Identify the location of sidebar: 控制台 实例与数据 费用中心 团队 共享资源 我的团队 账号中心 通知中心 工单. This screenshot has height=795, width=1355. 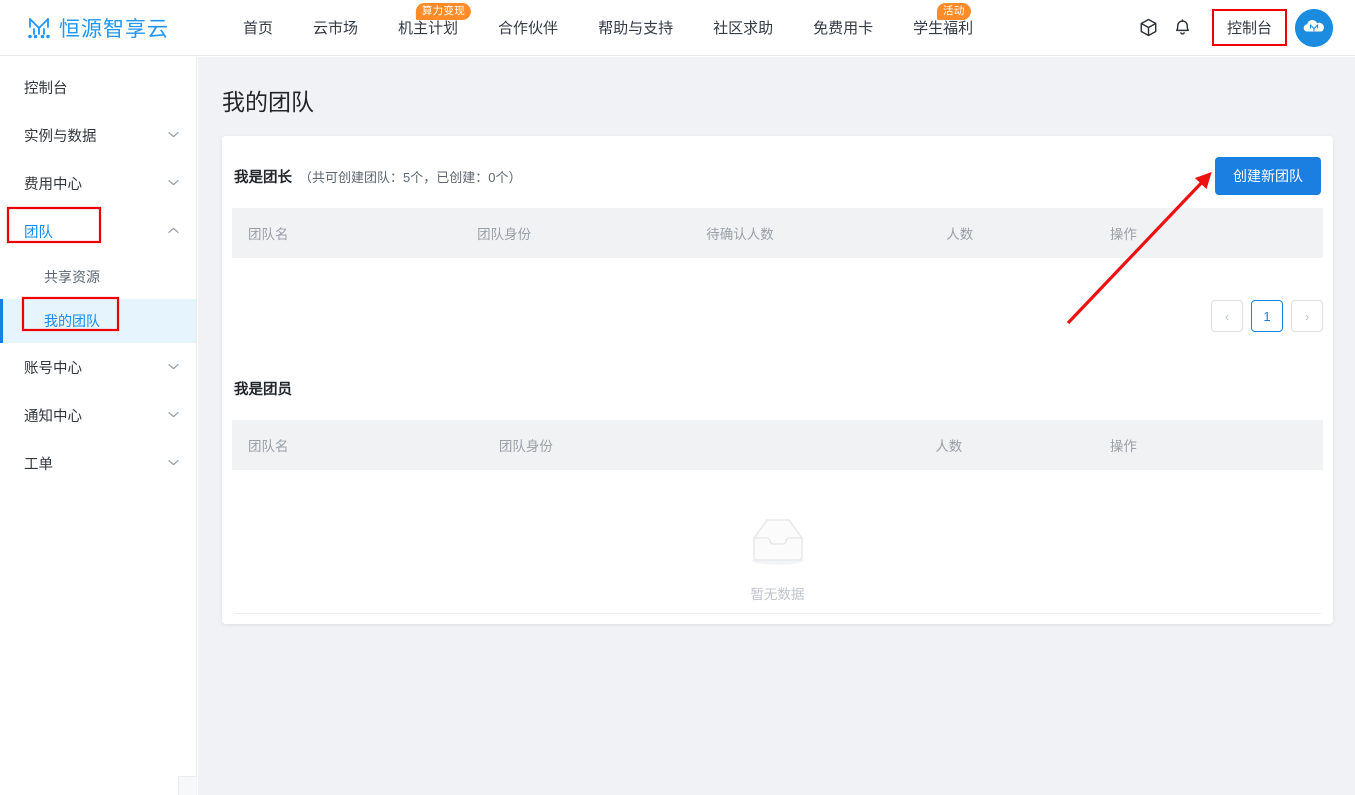
(98, 426).